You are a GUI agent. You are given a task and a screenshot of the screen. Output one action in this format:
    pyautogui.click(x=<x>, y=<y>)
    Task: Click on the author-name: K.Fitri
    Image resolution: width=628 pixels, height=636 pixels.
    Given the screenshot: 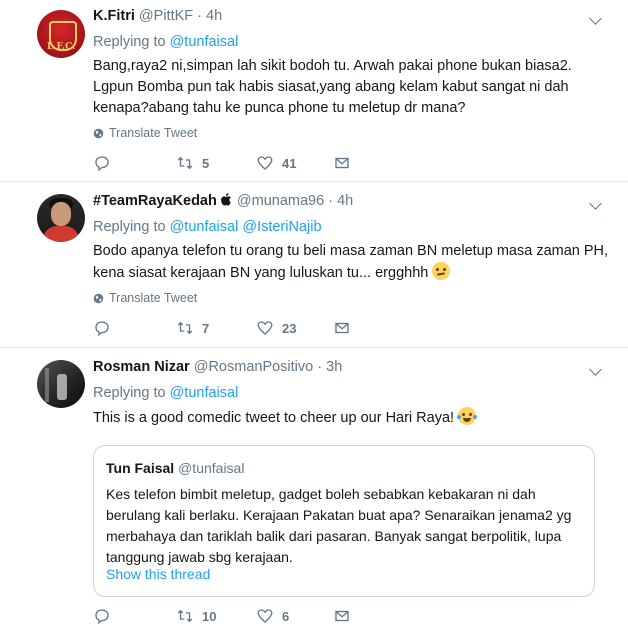 What is the action you would take?
    pyautogui.click(x=114, y=16)
    